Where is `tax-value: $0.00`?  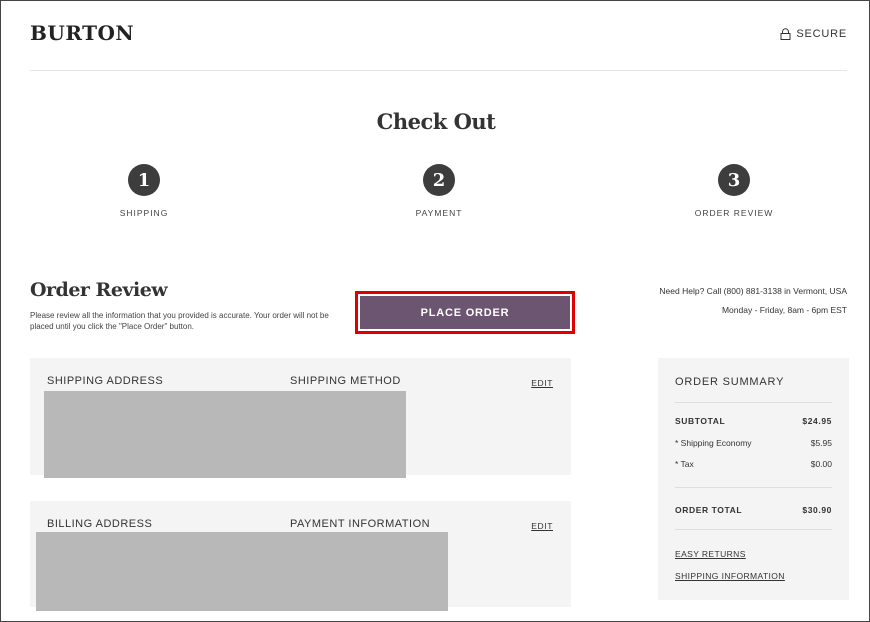 tax-value: $0.00 is located at coordinates (821, 464).